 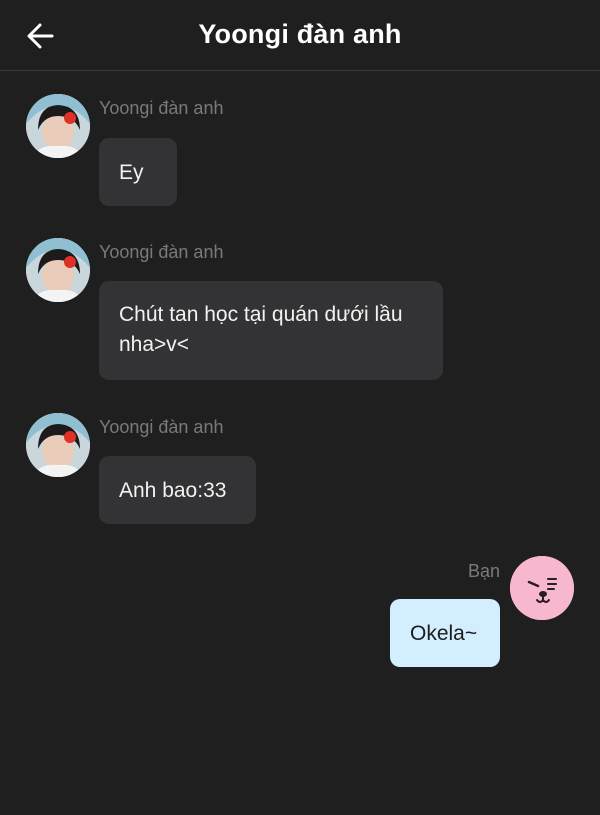 I want to click on bear-face-icon, so click(x=542, y=588).